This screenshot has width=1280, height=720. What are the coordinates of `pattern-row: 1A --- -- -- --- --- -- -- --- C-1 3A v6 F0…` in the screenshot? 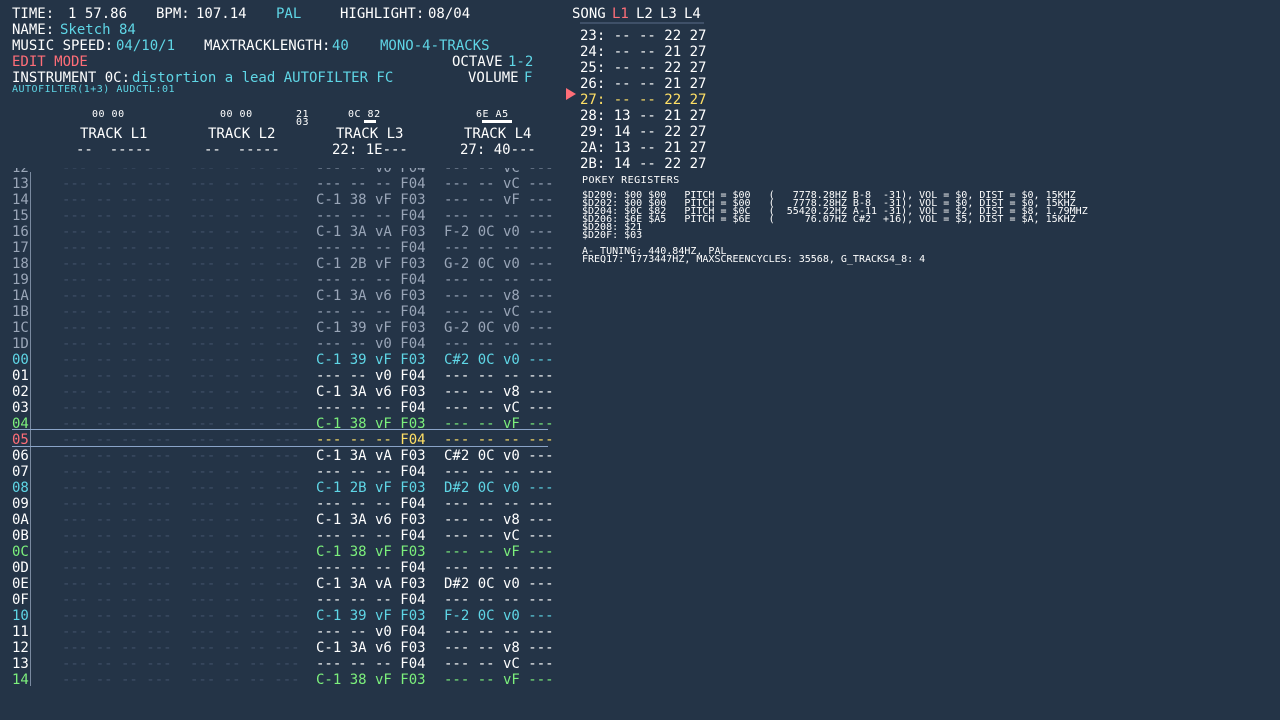 It's located at (280, 296).